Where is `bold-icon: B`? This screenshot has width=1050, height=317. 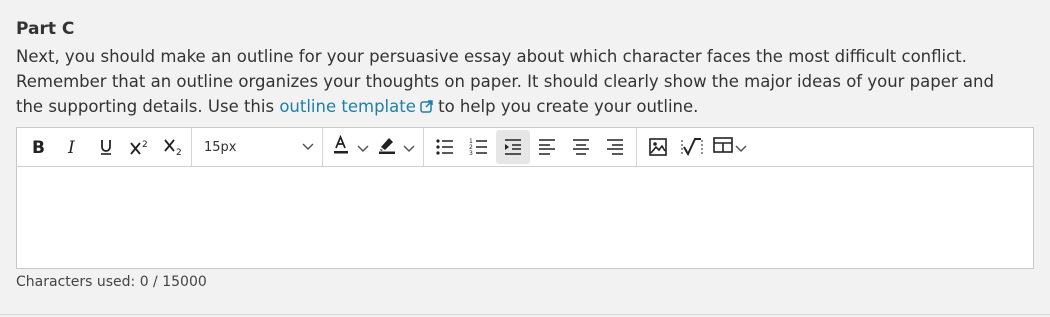
bold-icon: B is located at coordinates (38, 147).